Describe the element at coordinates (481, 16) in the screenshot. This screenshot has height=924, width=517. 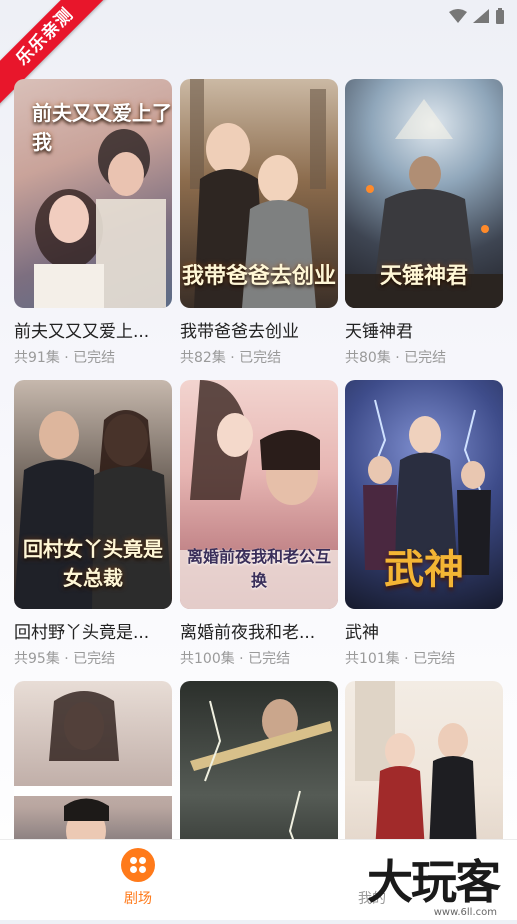
I see `signal-icon` at that location.